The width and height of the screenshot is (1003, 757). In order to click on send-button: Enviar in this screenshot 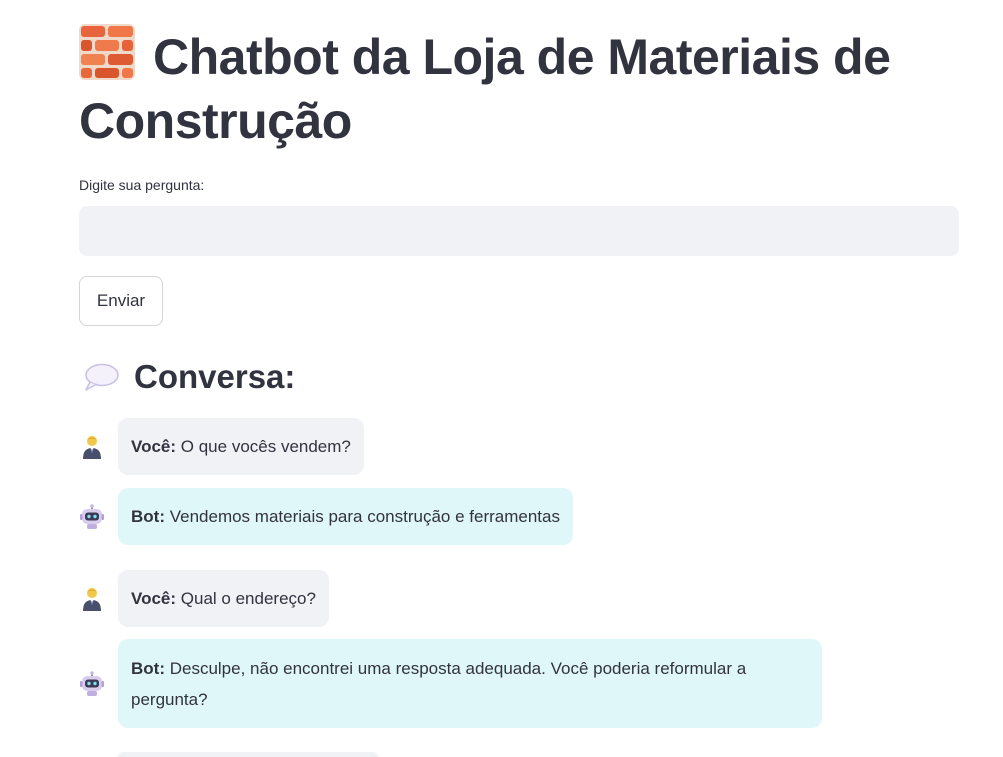, I will do `click(121, 301)`.